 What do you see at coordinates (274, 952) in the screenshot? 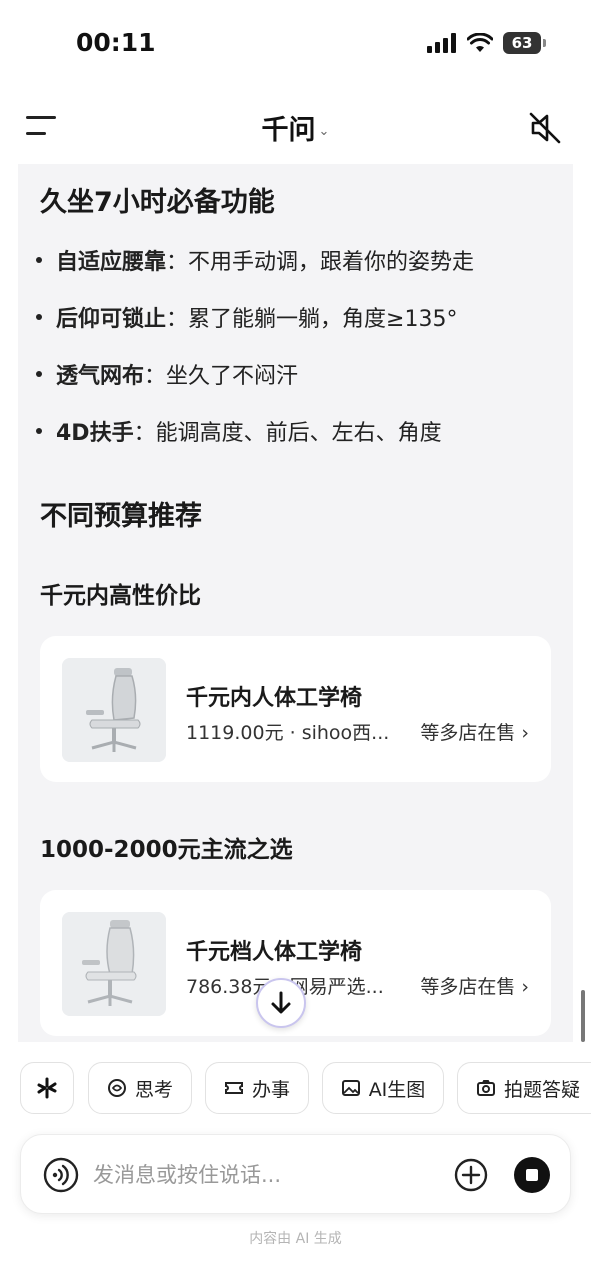
I see `product-name: 千元档人体工学椅` at bounding box center [274, 952].